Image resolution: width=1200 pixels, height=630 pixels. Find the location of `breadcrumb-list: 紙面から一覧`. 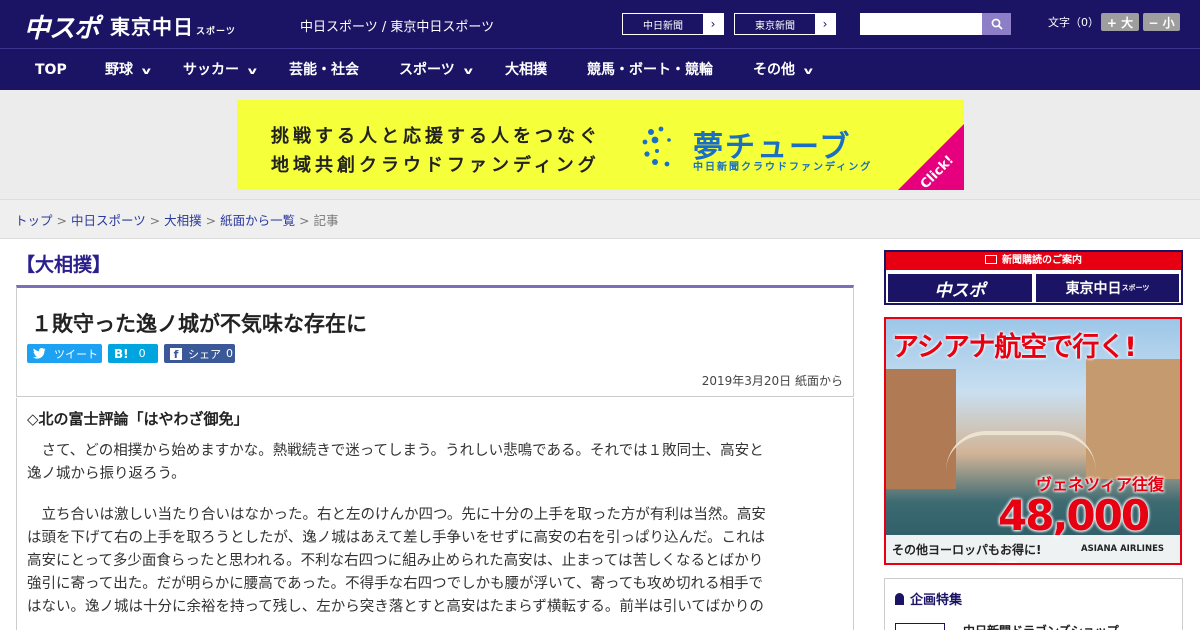

breadcrumb-list: 紙面から一覧 is located at coordinates (257, 220).